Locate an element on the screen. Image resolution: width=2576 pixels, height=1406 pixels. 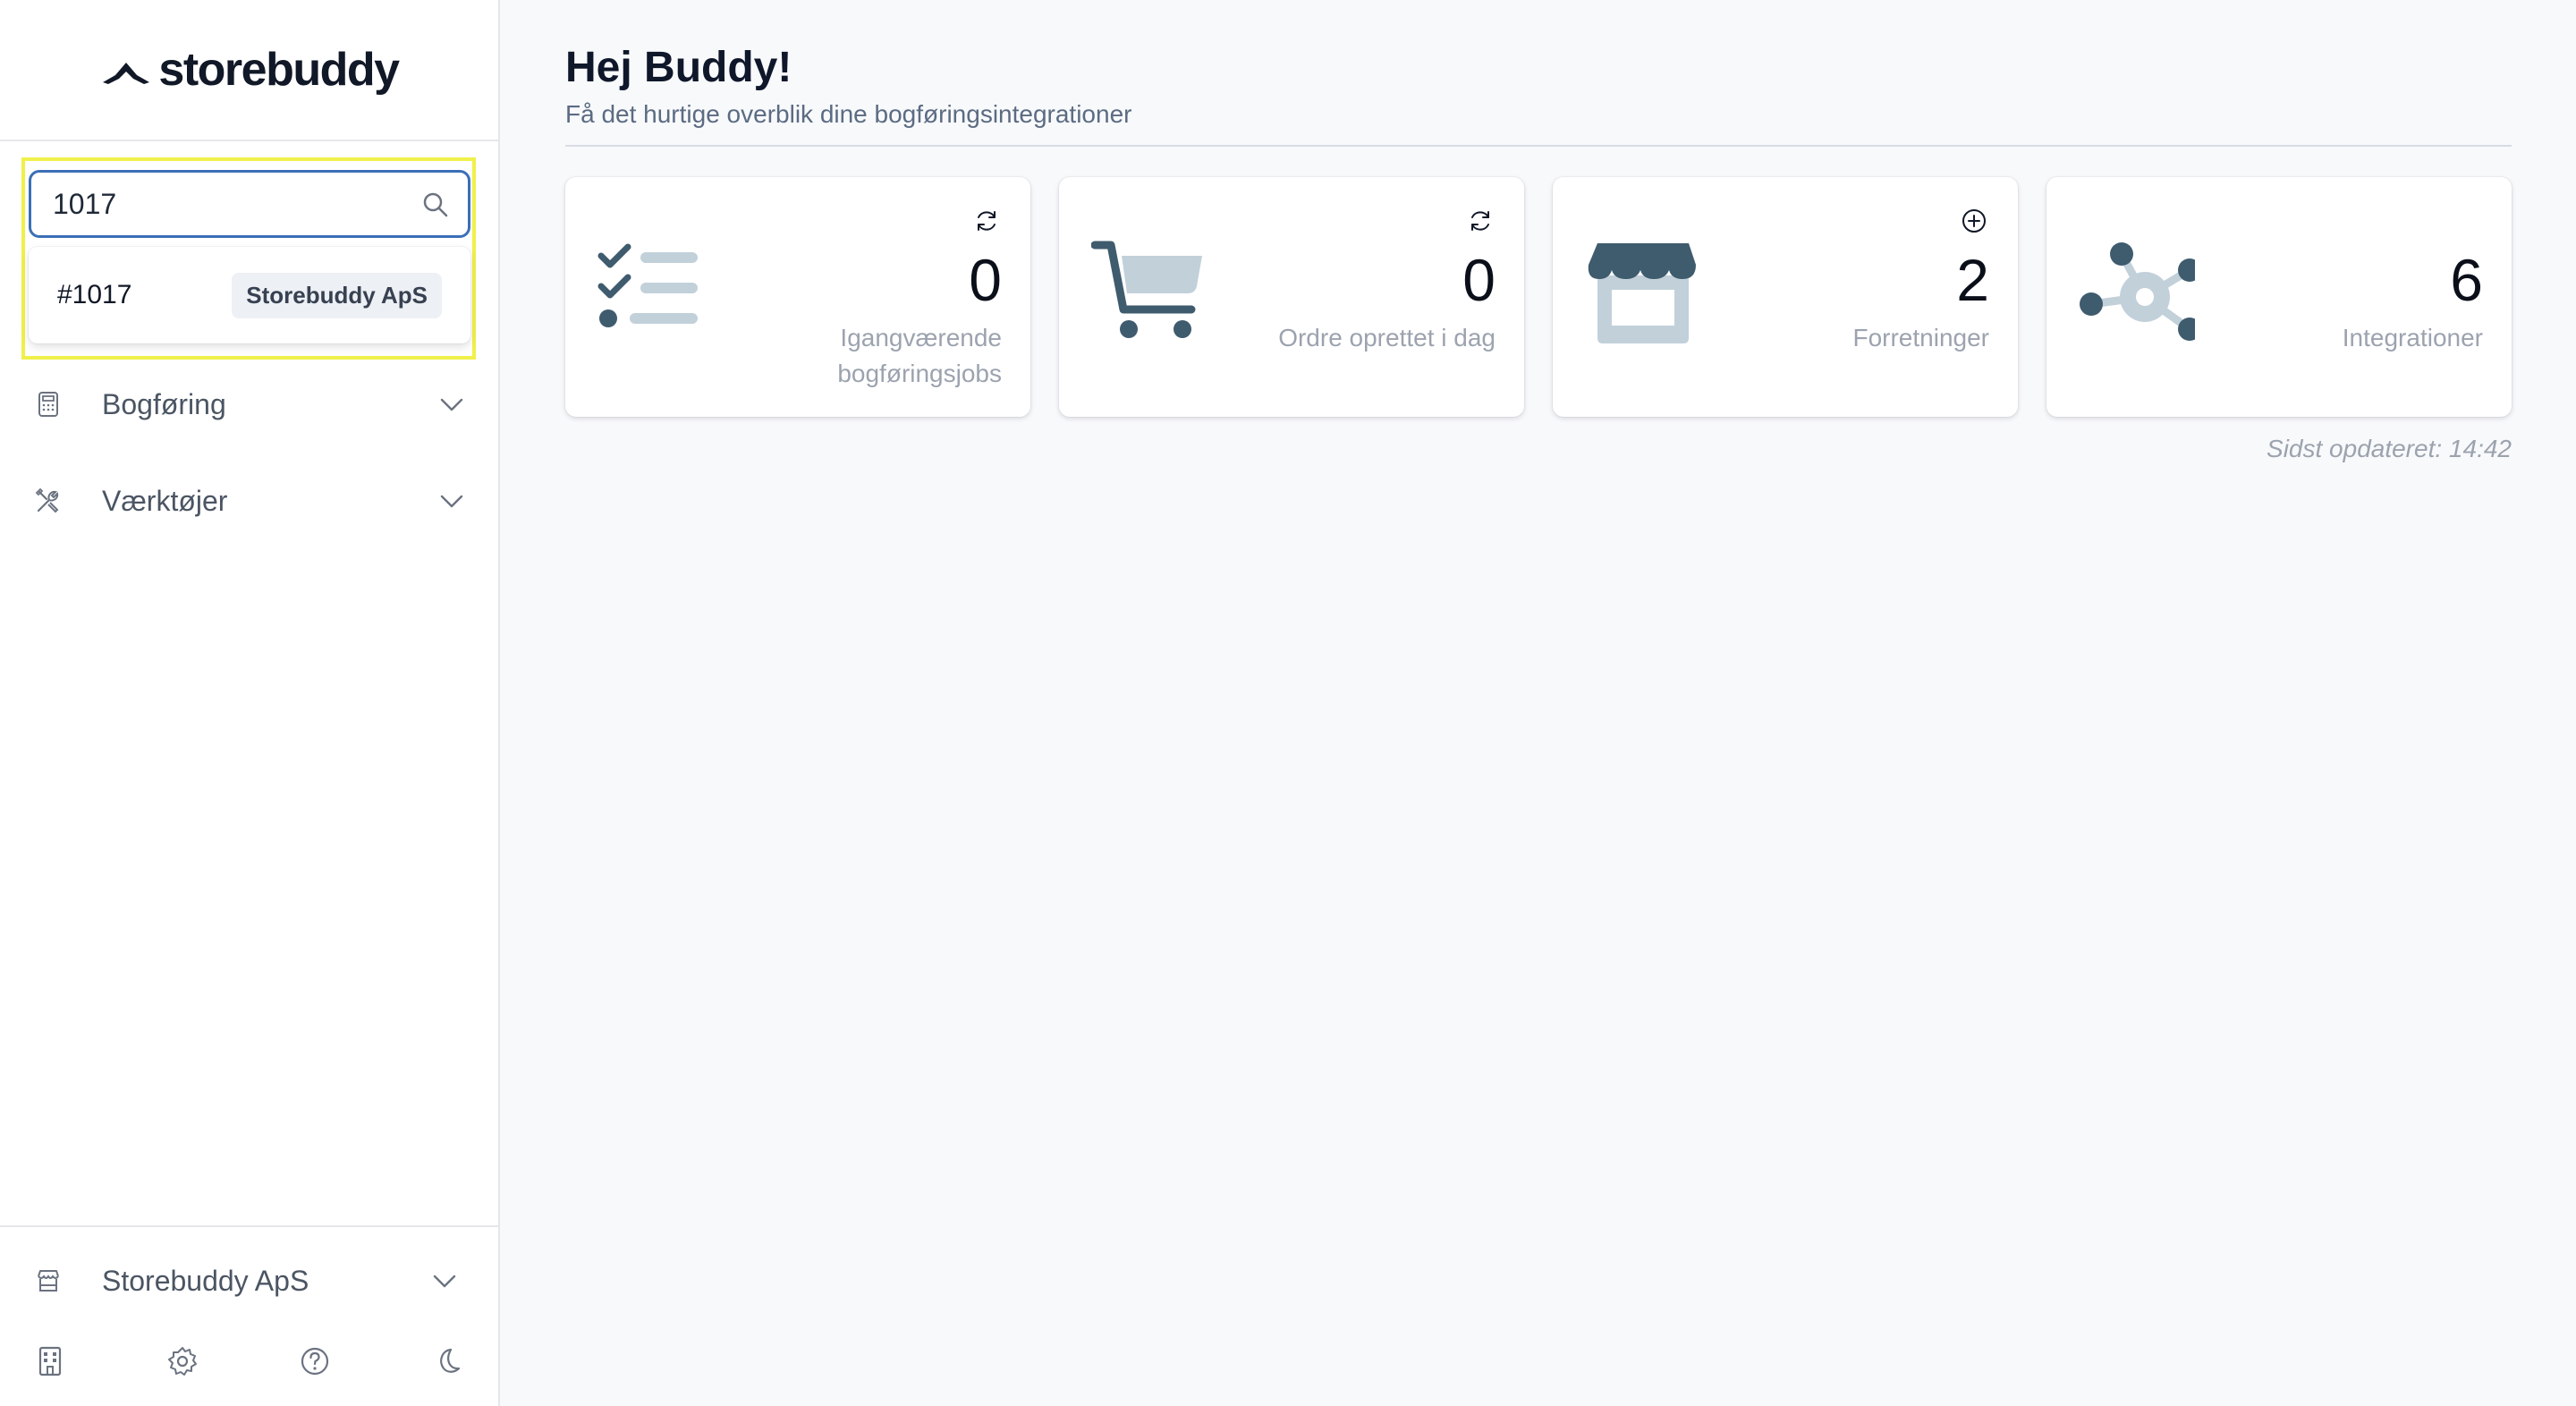
stat-label: Ordre oprettet i dag is located at coordinates (1387, 338).